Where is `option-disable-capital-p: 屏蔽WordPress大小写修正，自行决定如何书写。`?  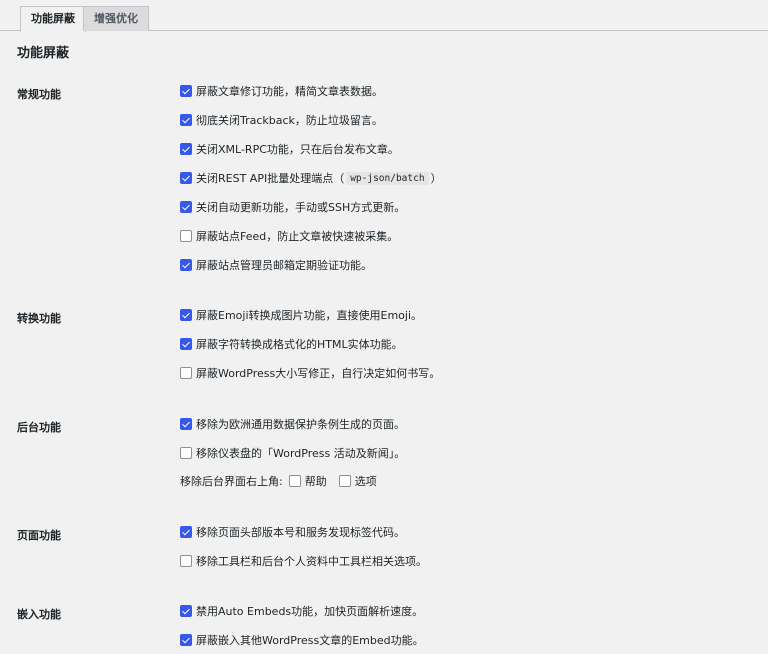
option-disable-capital-p: 屏蔽WordPress大小写修正，自行决定如何书写。 is located at coordinates (310, 373).